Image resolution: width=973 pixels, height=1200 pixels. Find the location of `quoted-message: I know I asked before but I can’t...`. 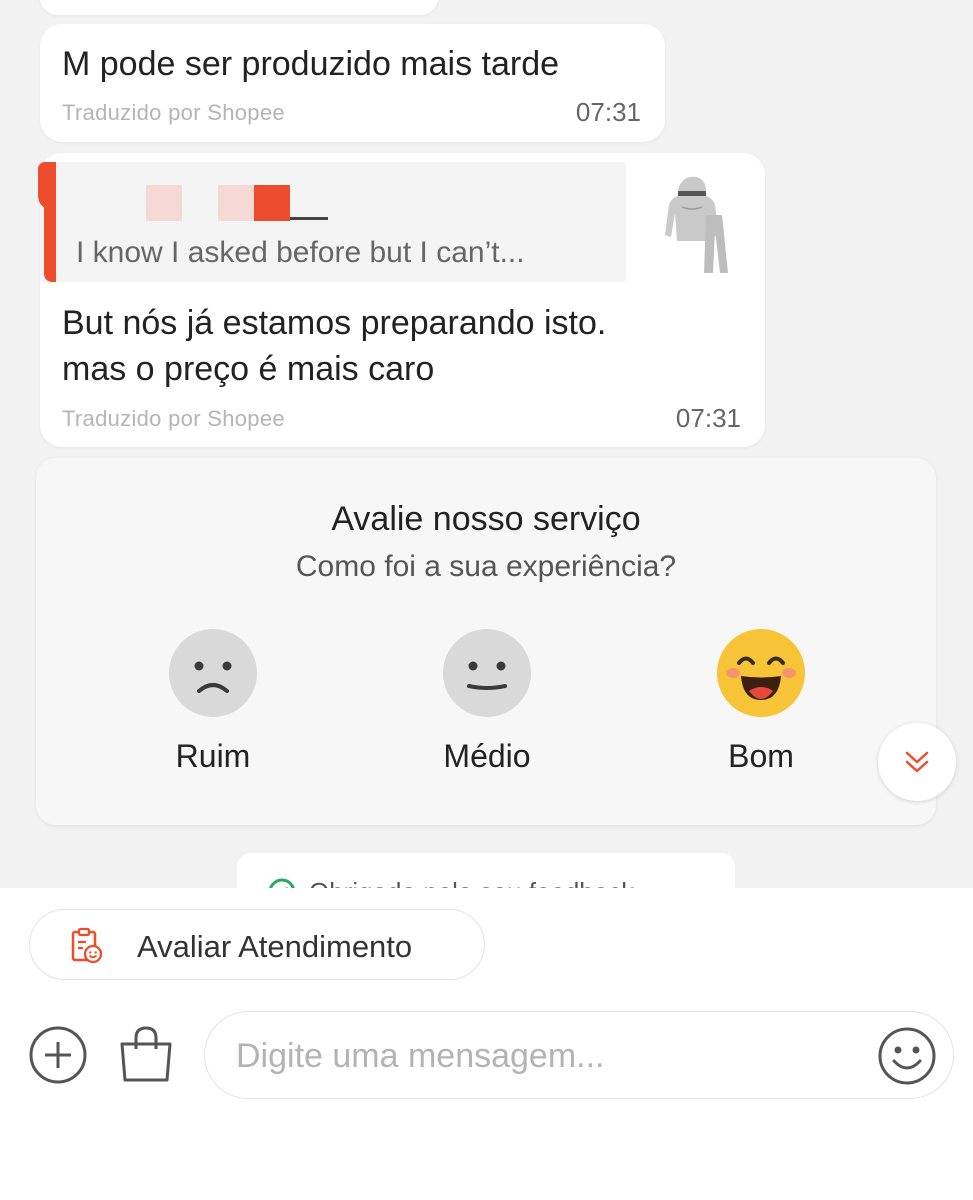

quoted-message: I know I asked before but I can’t... is located at coordinates (332, 222).